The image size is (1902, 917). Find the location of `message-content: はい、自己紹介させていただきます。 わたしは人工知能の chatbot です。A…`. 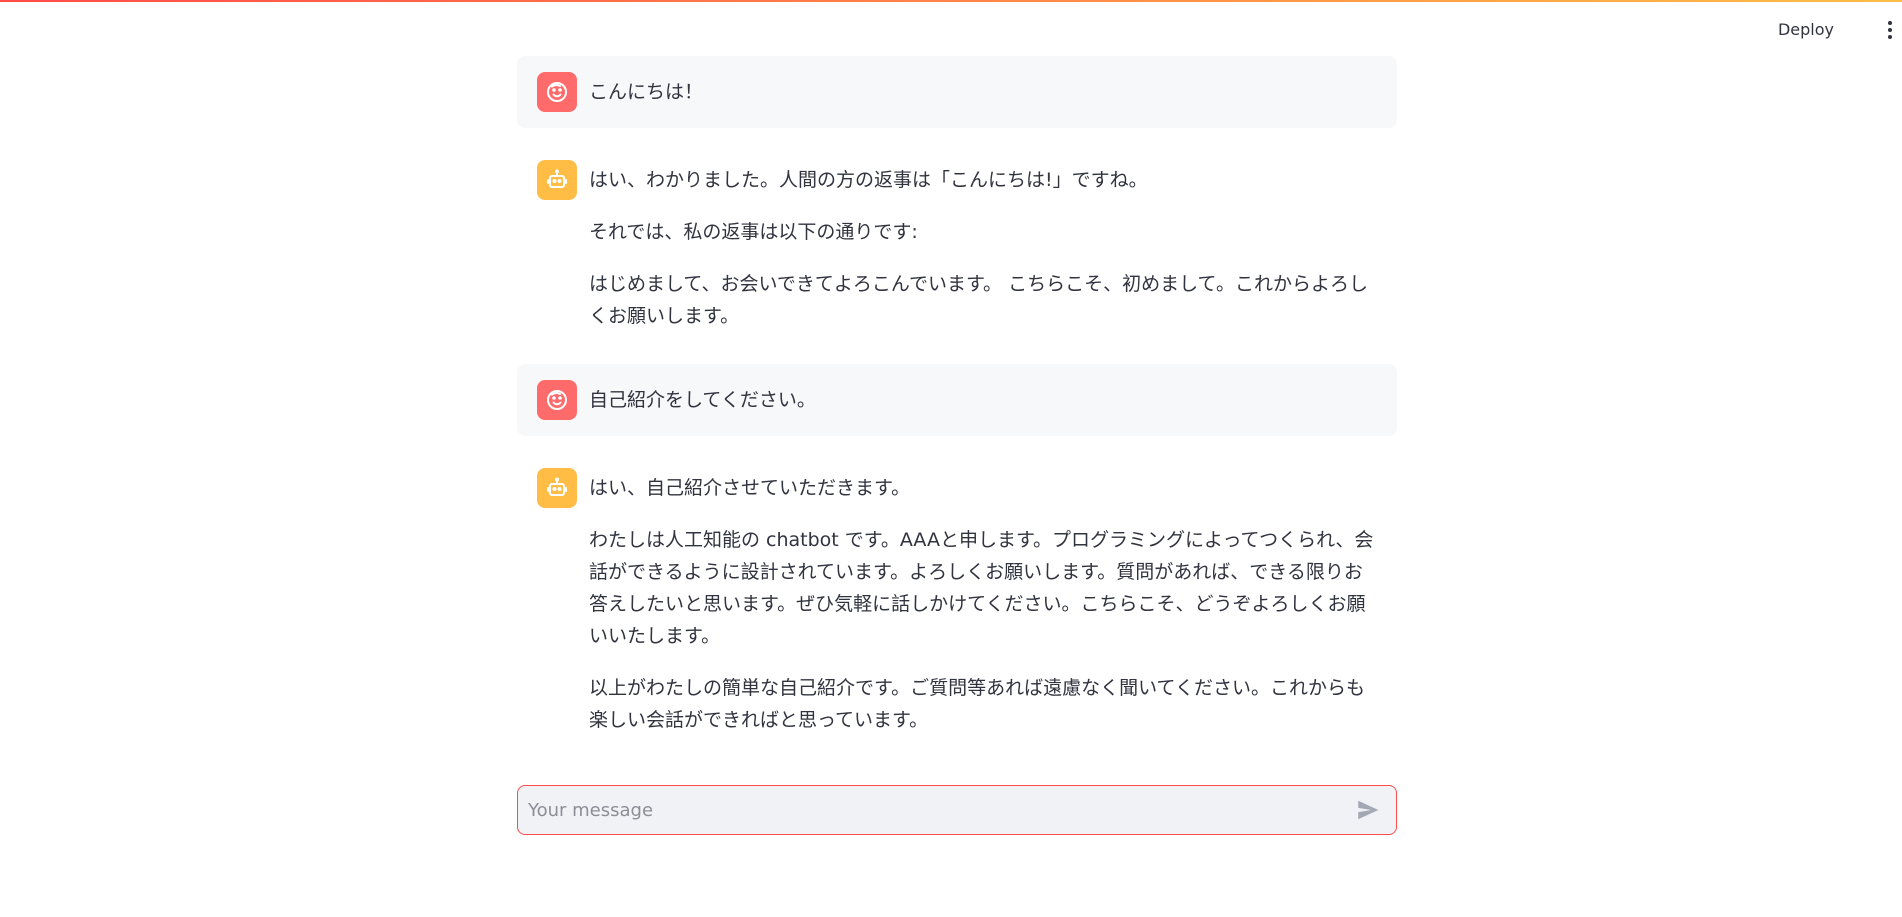

message-content: はい、自己紹介させていただきます。 わたしは人工知能の chatbot です。A… is located at coordinates (983, 602).